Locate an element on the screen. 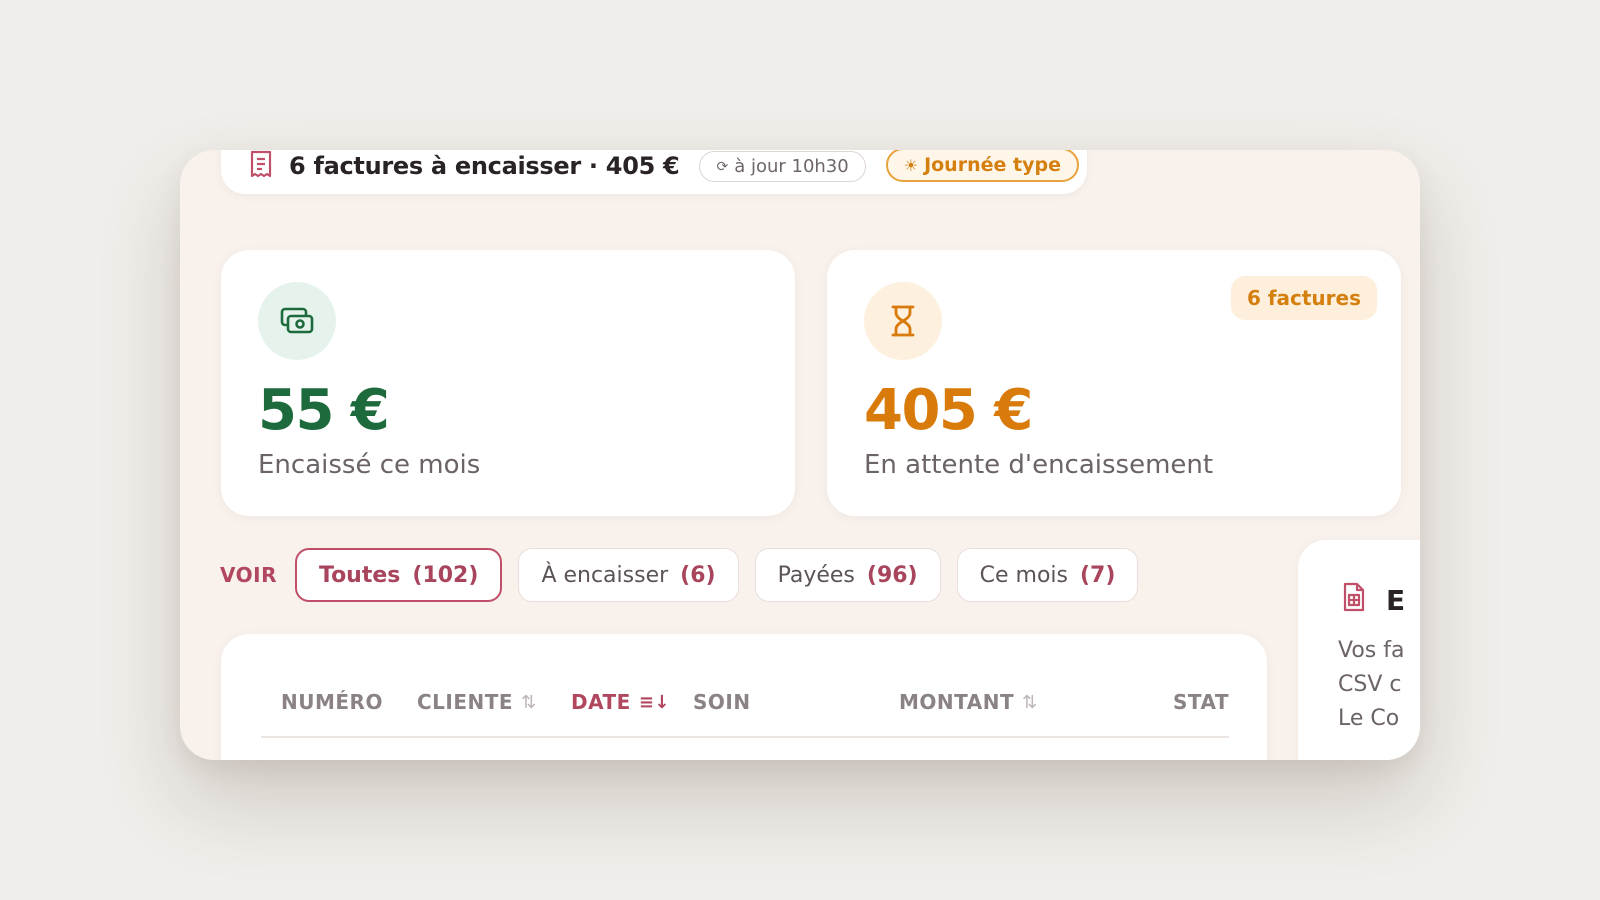 This screenshot has height=900, width=1600. day-type-label: Journée type is located at coordinates (992, 165).